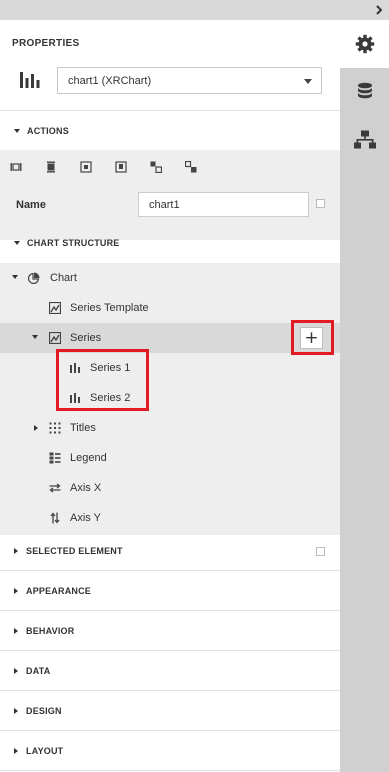 This screenshot has width=389, height=772. I want to click on chart-pie-icon, so click(34, 278).